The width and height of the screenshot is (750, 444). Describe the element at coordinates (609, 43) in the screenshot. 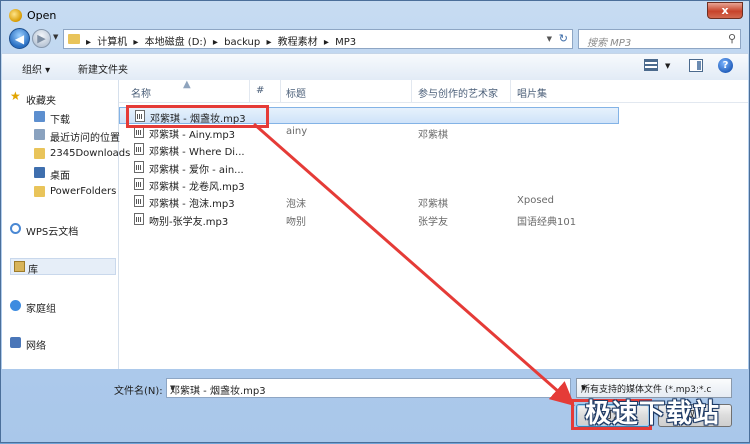

I see `search-placeholder: 搜索 MP3` at that location.